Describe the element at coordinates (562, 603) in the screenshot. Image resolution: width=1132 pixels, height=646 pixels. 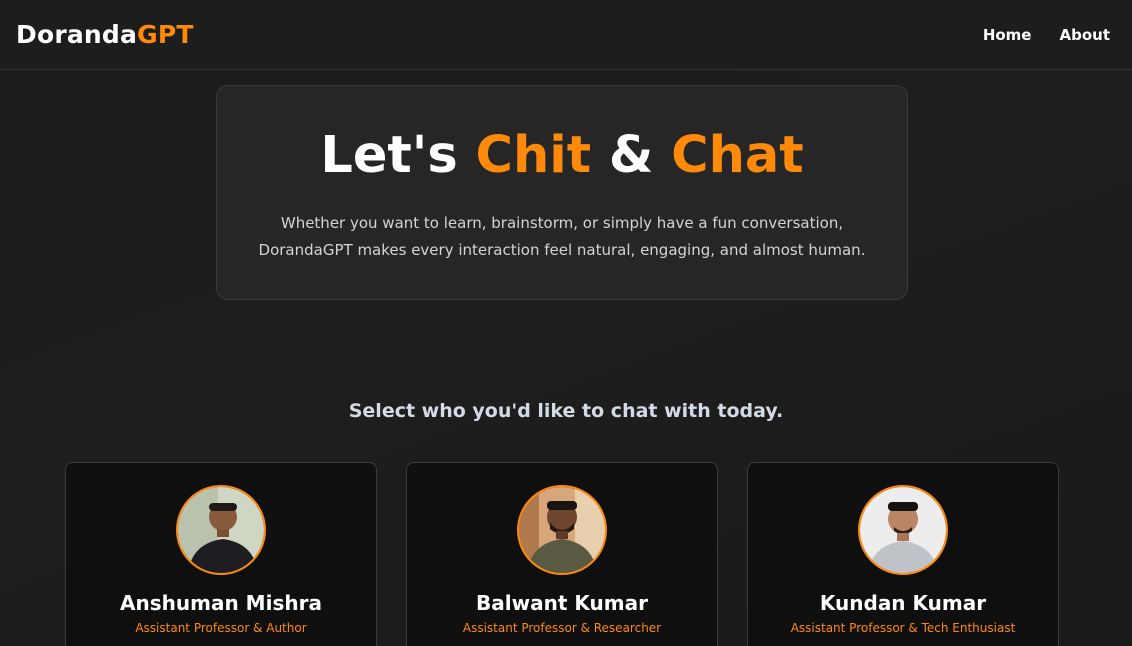
I see `person-name: Balwant Kumar` at that location.